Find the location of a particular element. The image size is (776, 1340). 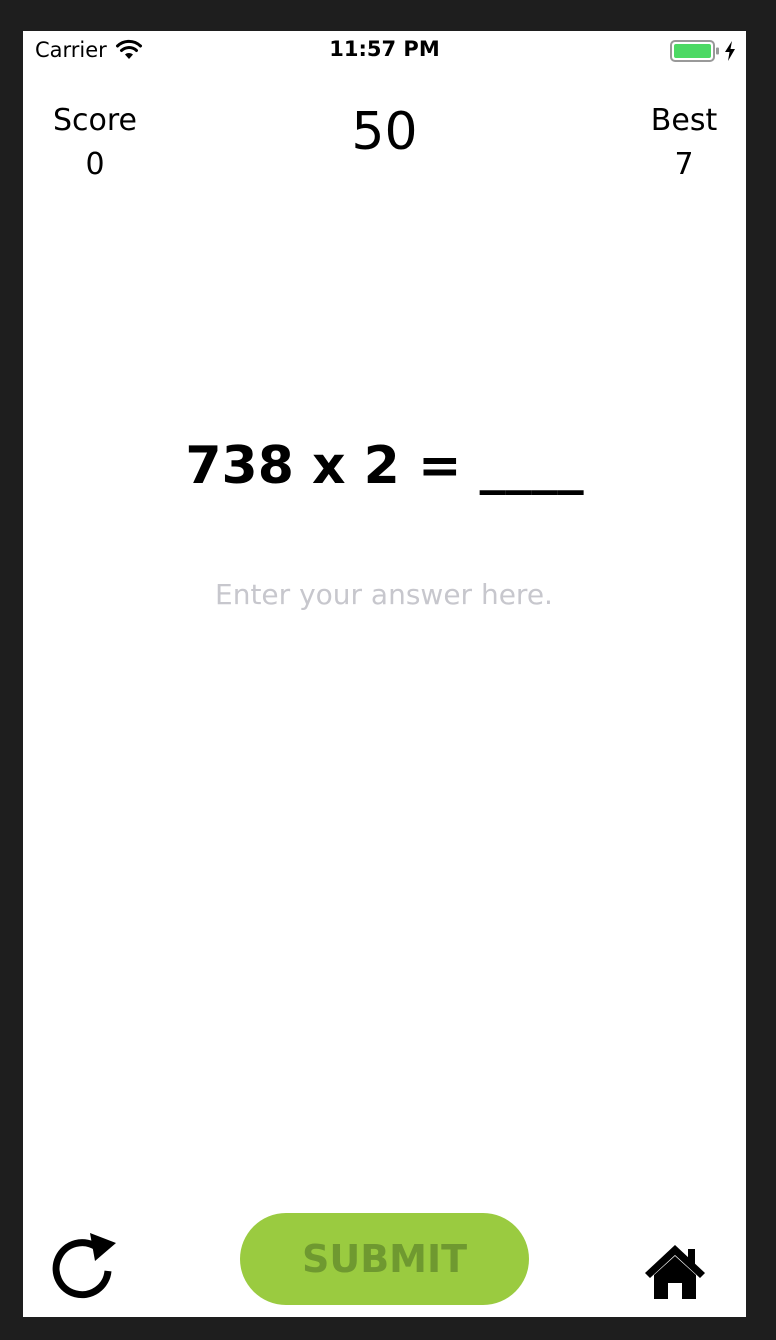

battery-indicator is located at coordinates (703, 51).